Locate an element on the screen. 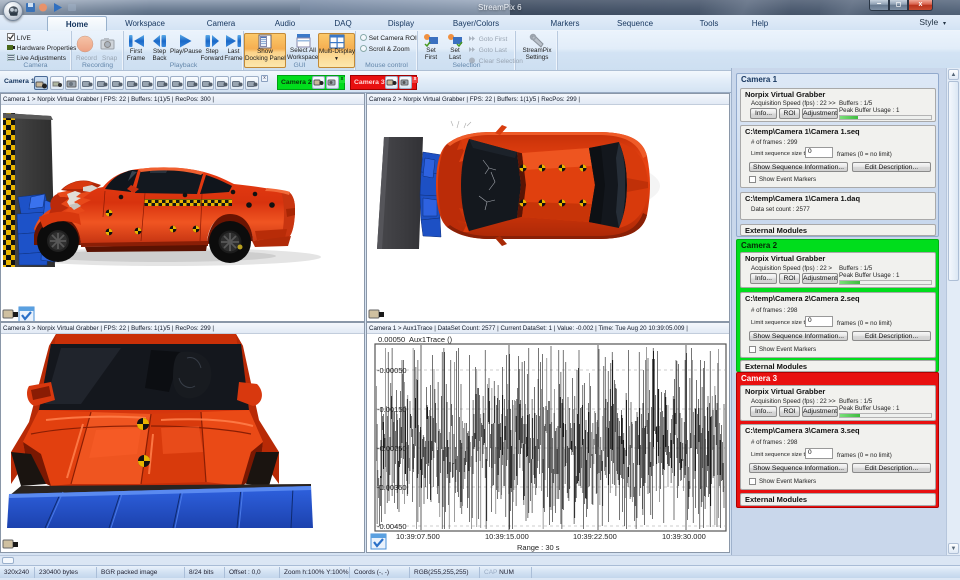 The image size is (960, 580). svg-text: Aux1Trace () is located at coordinates (431, 339).